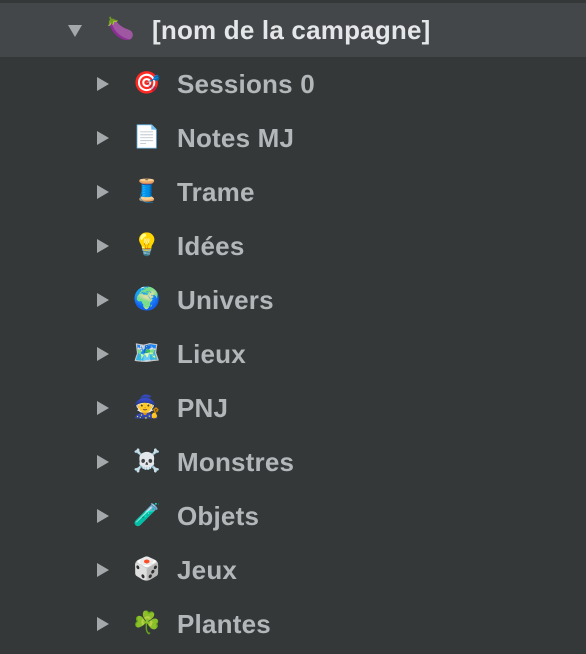 Image resolution: width=586 pixels, height=654 pixels. Describe the element at coordinates (293, 354) in the screenshot. I see `tree-item-lieux: 🗺️ Lieux` at that location.